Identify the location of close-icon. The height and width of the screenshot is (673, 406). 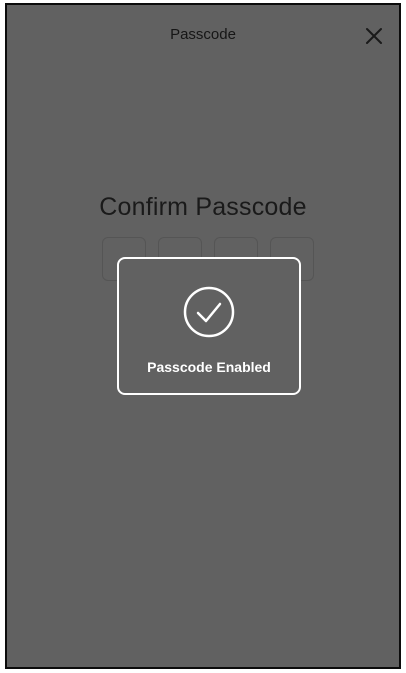
(374, 36).